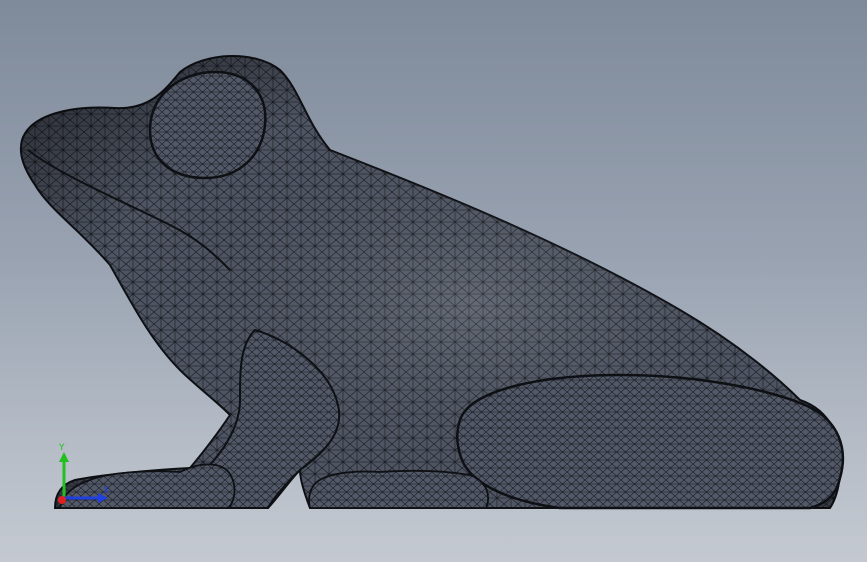 The image size is (867, 562). I want to click on z-axis-indicator, so click(62, 500).